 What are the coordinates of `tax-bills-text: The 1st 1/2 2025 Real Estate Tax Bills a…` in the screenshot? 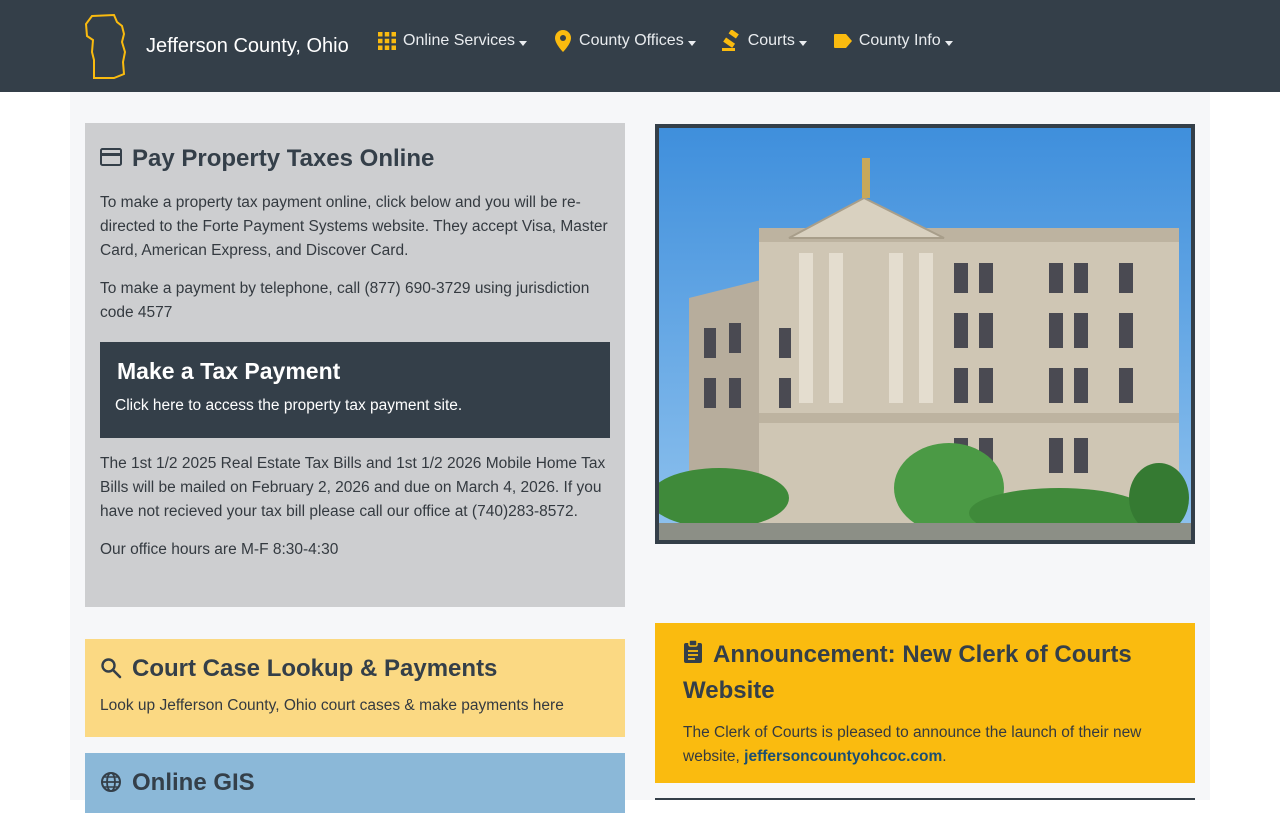 It's located at (353, 487).